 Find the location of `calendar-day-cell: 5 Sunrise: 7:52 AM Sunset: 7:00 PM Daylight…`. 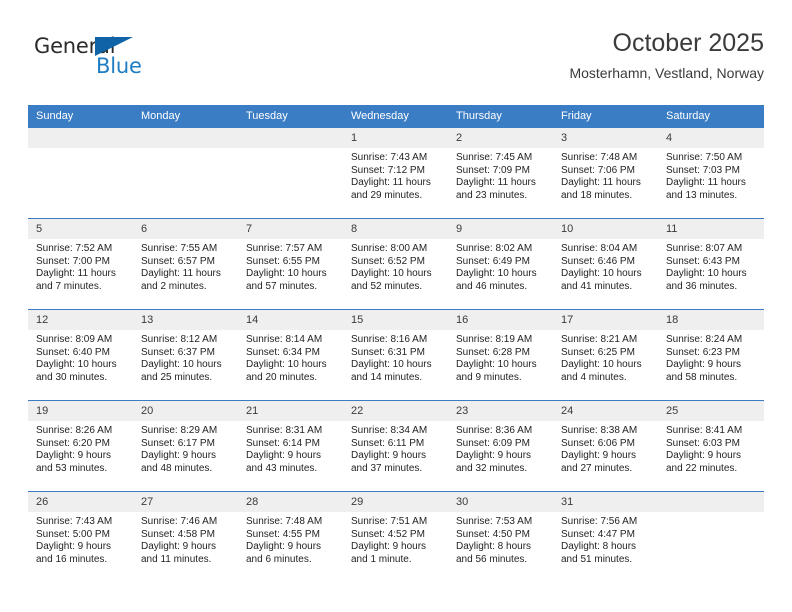

calendar-day-cell: 5 Sunrise: 7:52 AM Sunset: 7:00 PM Daylight… is located at coordinates (80, 264).